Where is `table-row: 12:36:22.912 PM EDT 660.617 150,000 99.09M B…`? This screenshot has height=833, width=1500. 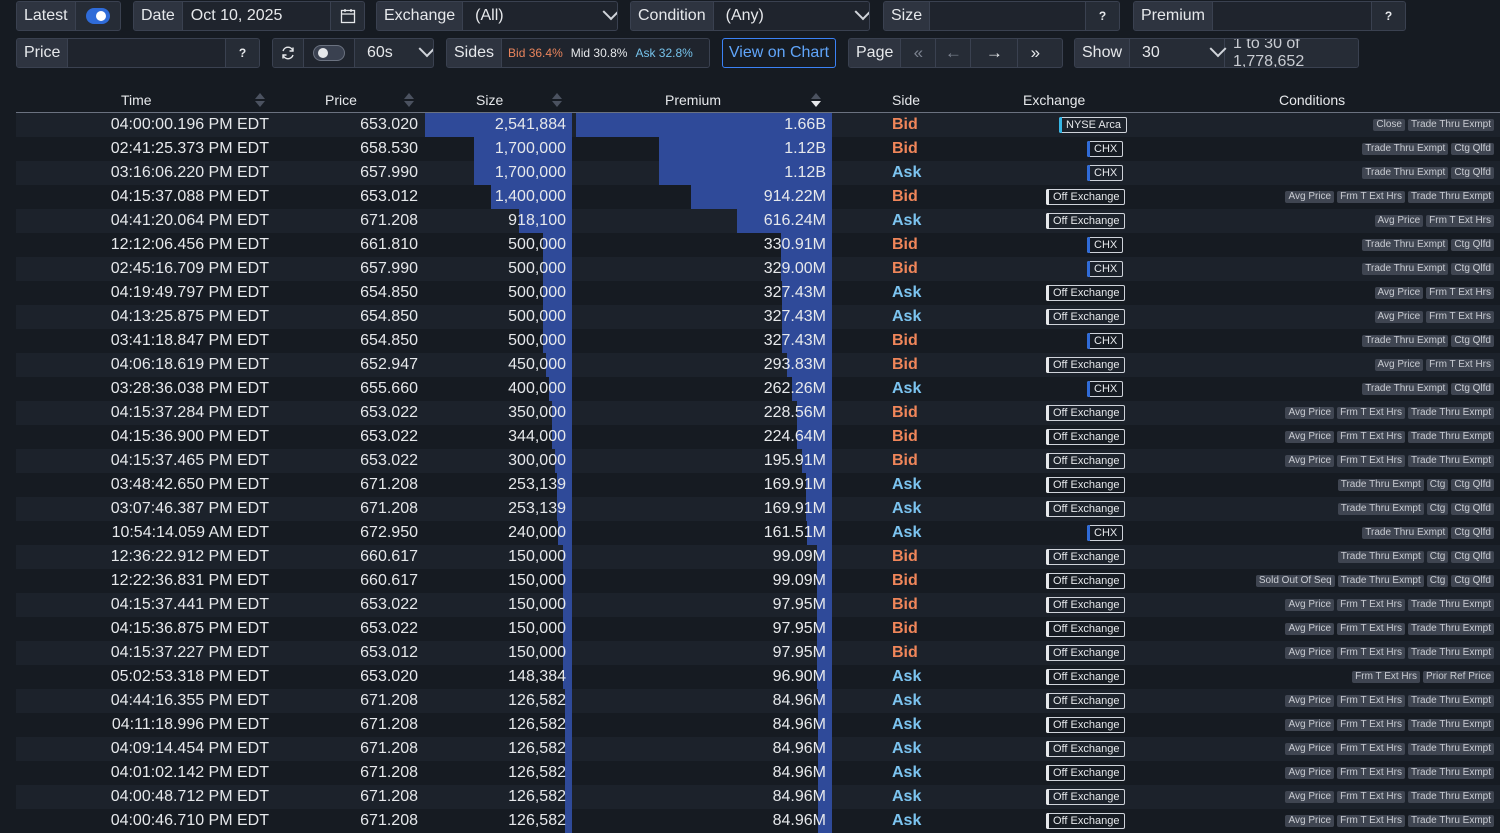
table-row: 12:36:22.912 PM EDT 660.617 150,000 99.09M B… is located at coordinates (758, 557).